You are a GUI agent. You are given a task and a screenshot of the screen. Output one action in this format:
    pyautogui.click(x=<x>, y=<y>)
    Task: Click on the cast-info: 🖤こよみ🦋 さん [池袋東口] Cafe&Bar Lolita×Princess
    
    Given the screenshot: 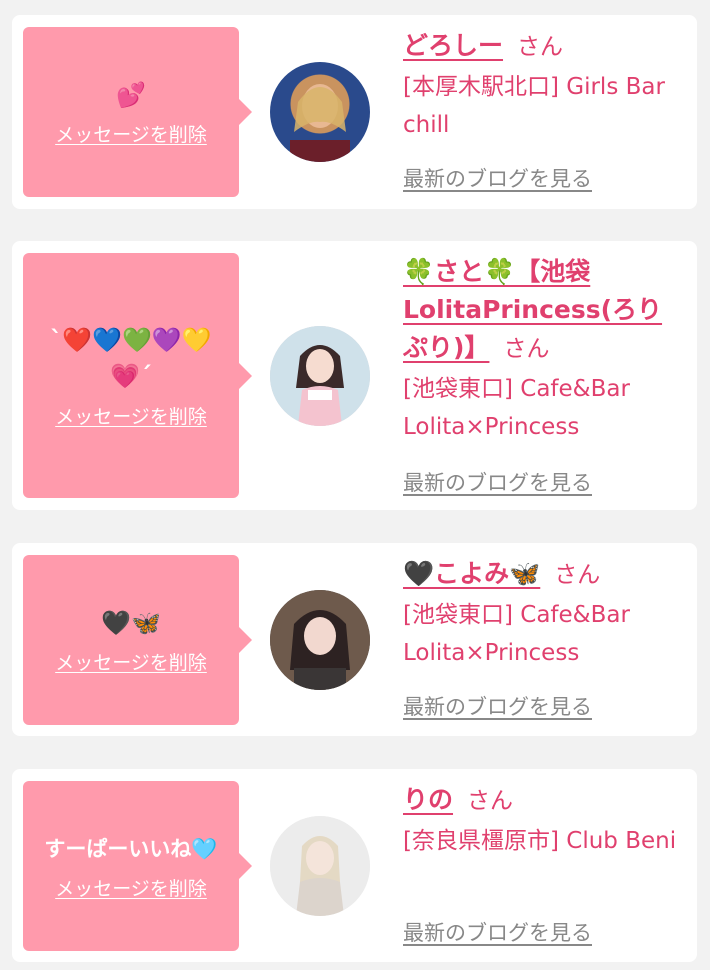 What is the action you would take?
    pyautogui.click(x=540, y=613)
    